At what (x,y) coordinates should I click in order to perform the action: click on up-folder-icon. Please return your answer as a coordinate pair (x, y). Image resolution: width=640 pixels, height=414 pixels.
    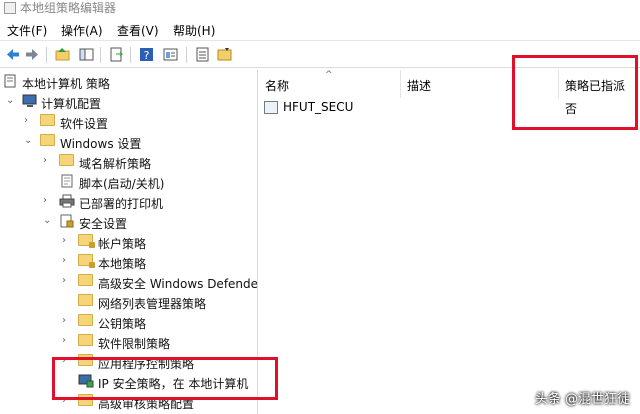
    Looking at the image, I should click on (62, 54).